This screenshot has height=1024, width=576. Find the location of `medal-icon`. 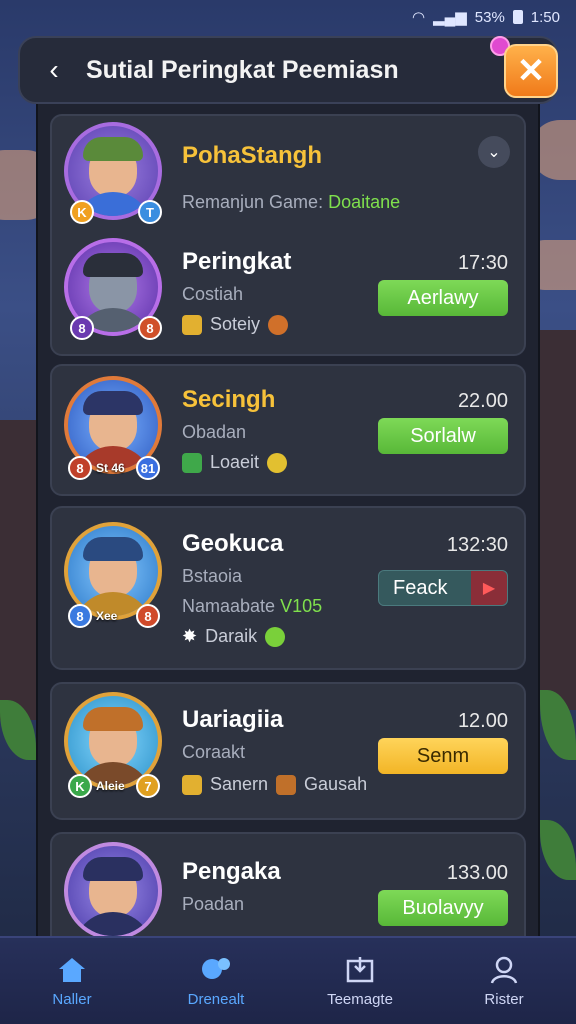

medal-icon is located at coordinates (278, 324).